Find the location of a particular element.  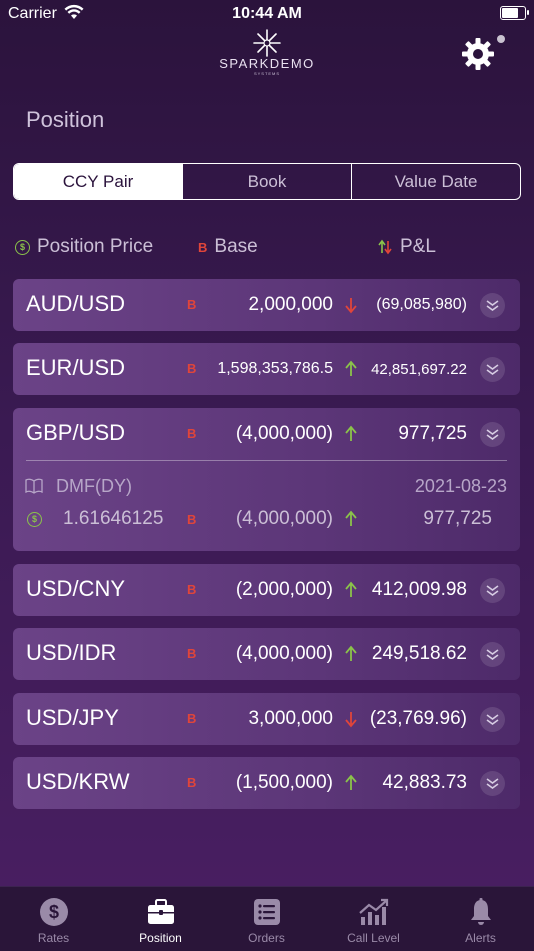

tab-label: Orders is located at coordinates (266, 938).